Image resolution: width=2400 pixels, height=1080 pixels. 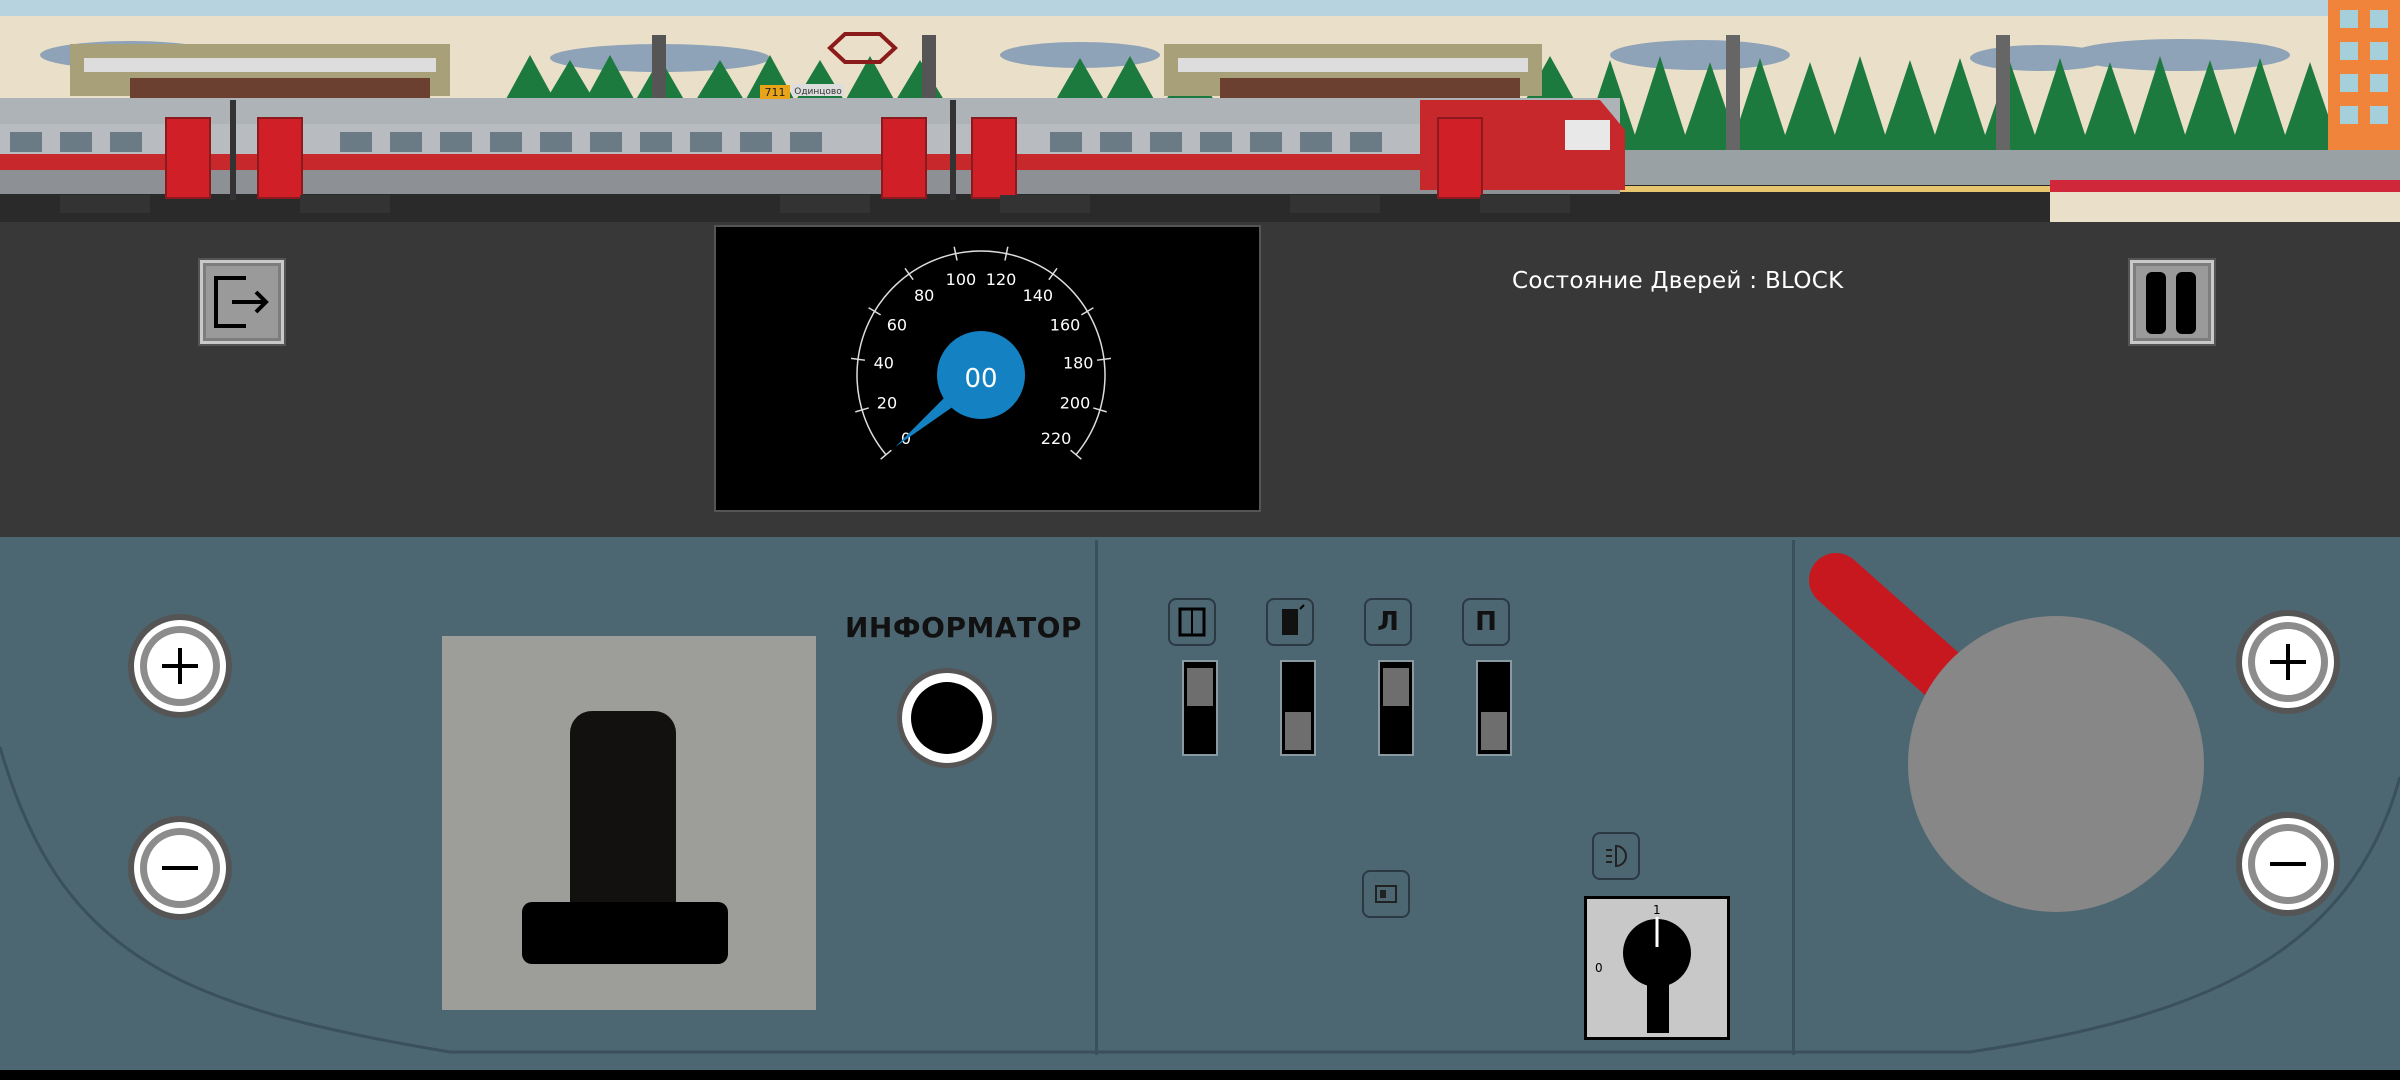 What do you see at coordinates (775, 92) in the screenshot?
I see `svg-text: 711` at bounding box center [775, 92].